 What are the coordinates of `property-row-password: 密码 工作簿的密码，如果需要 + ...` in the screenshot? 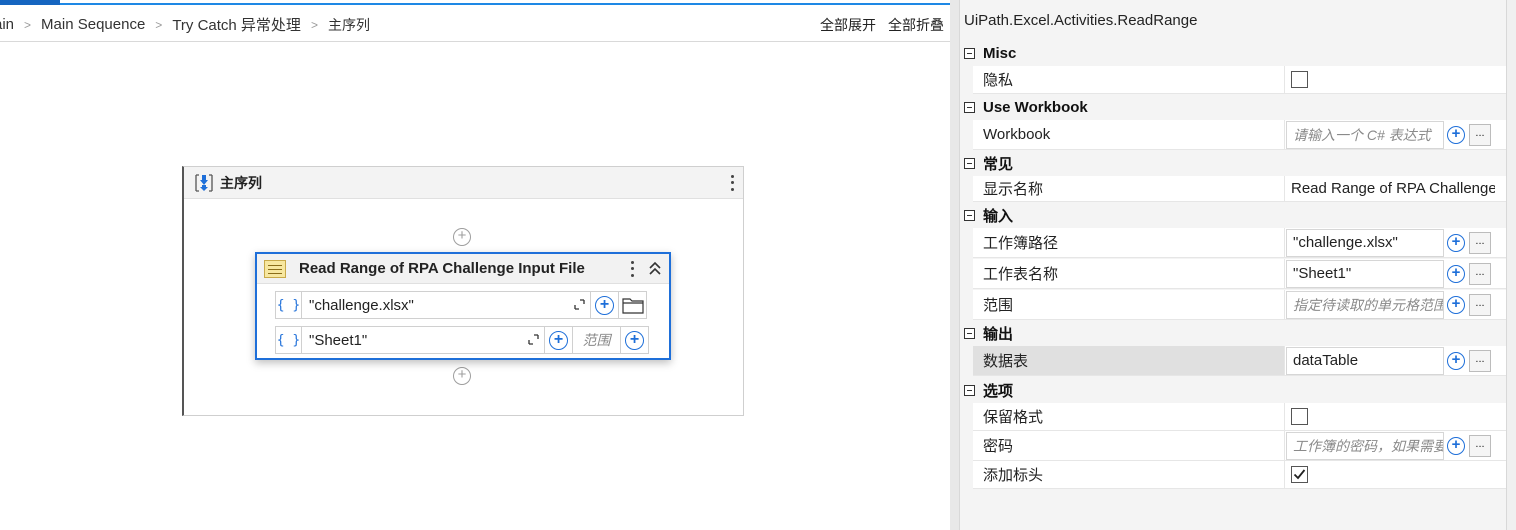 It's located at (1239, 446).